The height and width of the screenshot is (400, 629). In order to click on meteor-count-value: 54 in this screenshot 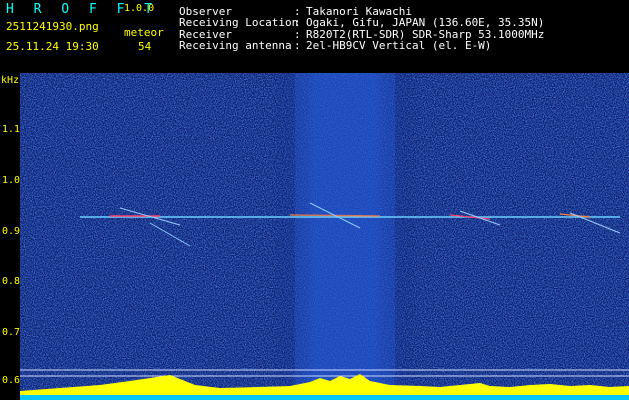, I will do `click(145, 46)`.